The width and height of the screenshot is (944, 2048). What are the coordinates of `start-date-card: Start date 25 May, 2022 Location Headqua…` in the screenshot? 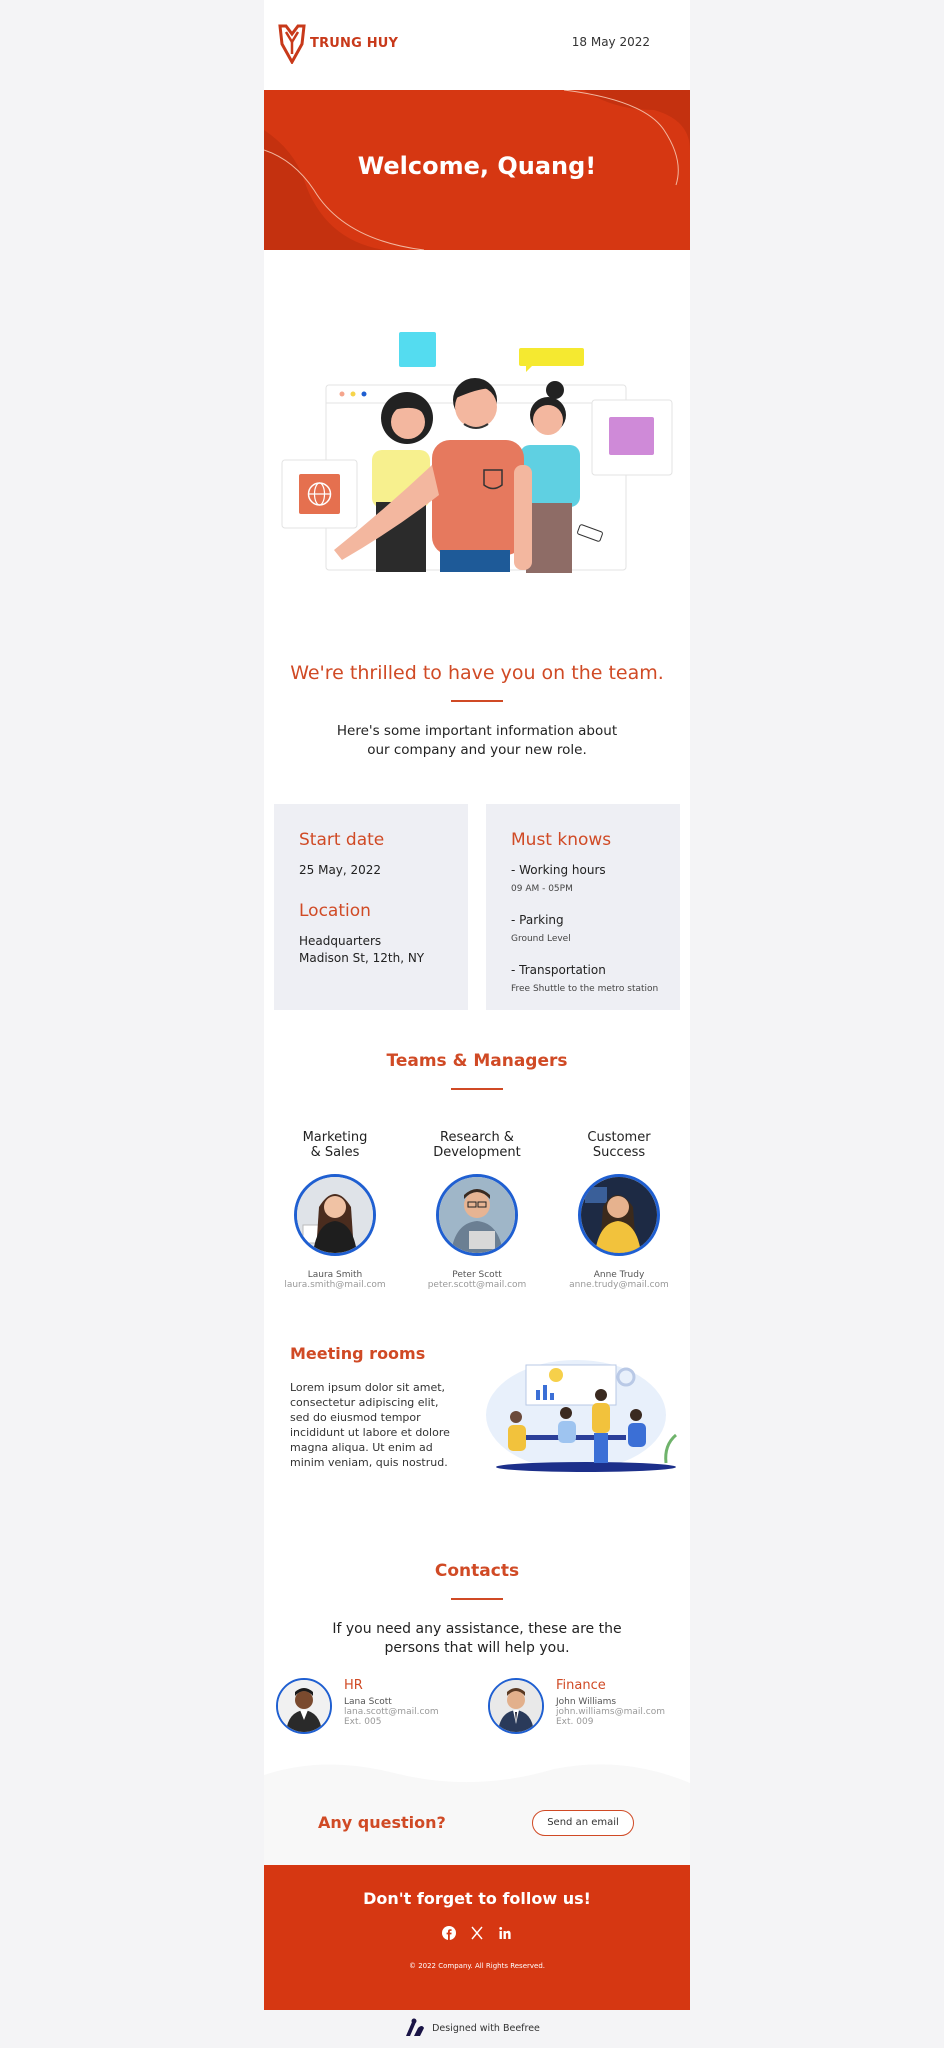 It's located at (371, 907).